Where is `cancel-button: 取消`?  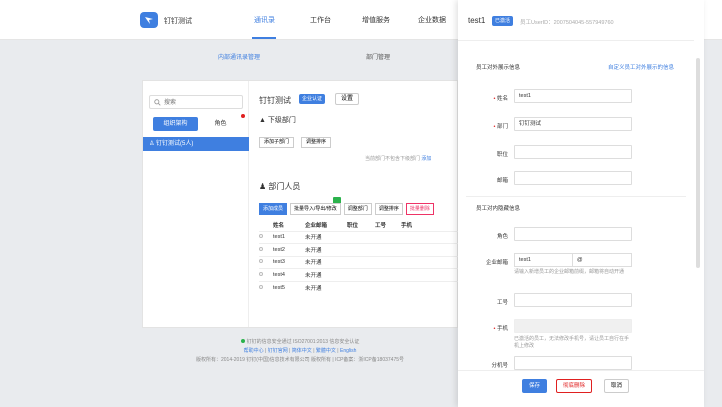 cancel-button: 取消 is located at coordinates (617, 386).